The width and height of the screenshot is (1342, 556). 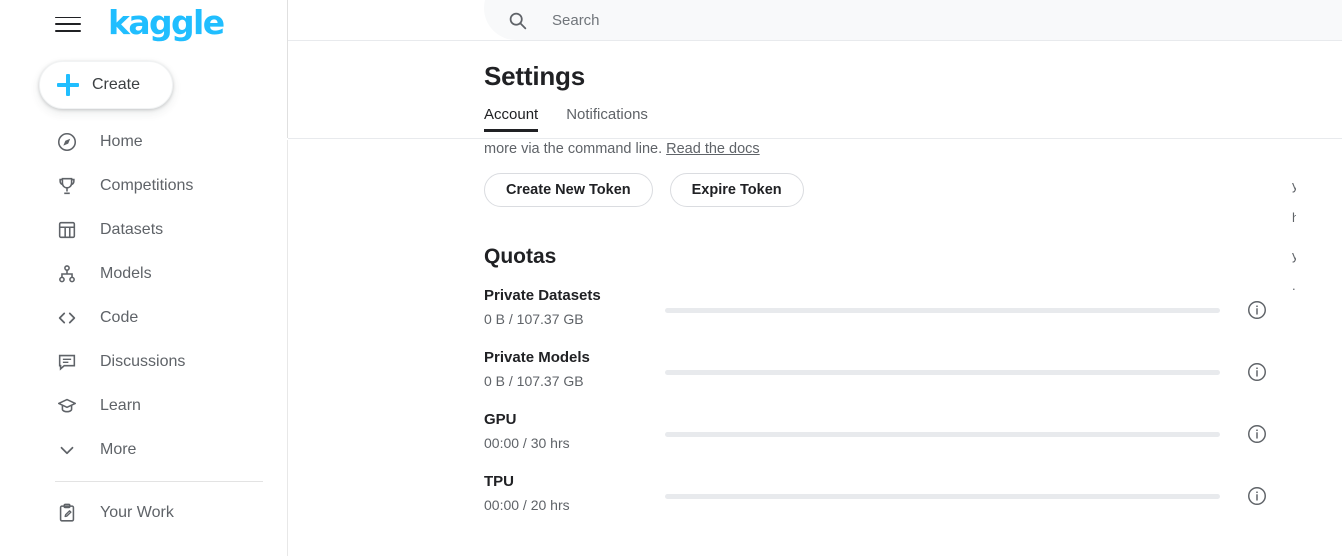 I want to click on tabs-divider, so click(x=815, y=138).